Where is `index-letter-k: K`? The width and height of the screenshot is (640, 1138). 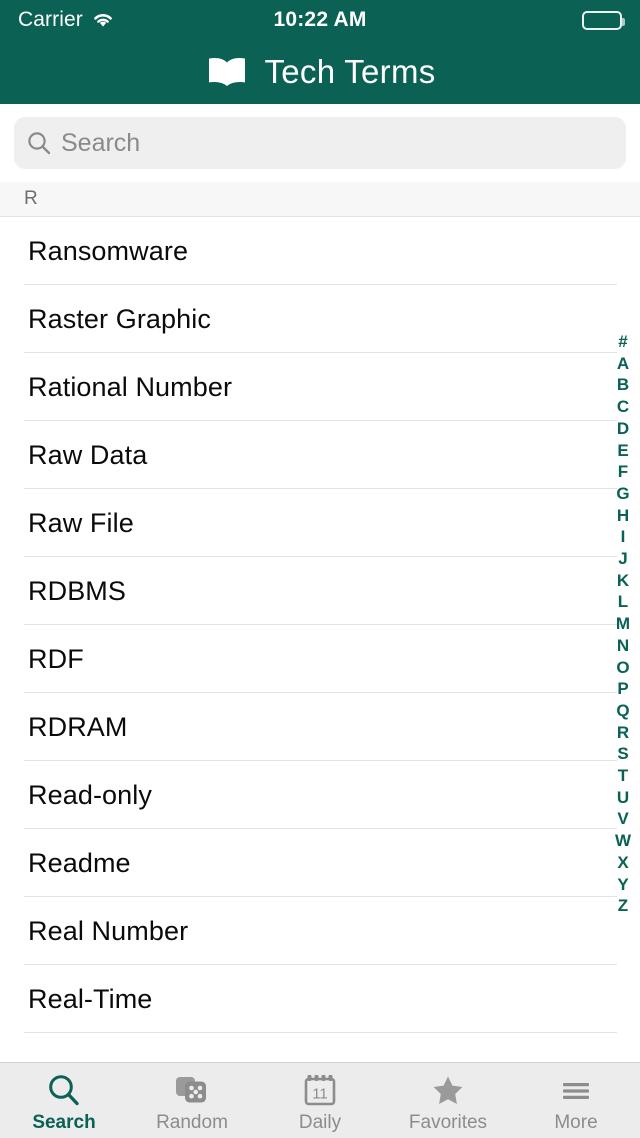 index-letter-k: K is located at coordinates (623, 581).